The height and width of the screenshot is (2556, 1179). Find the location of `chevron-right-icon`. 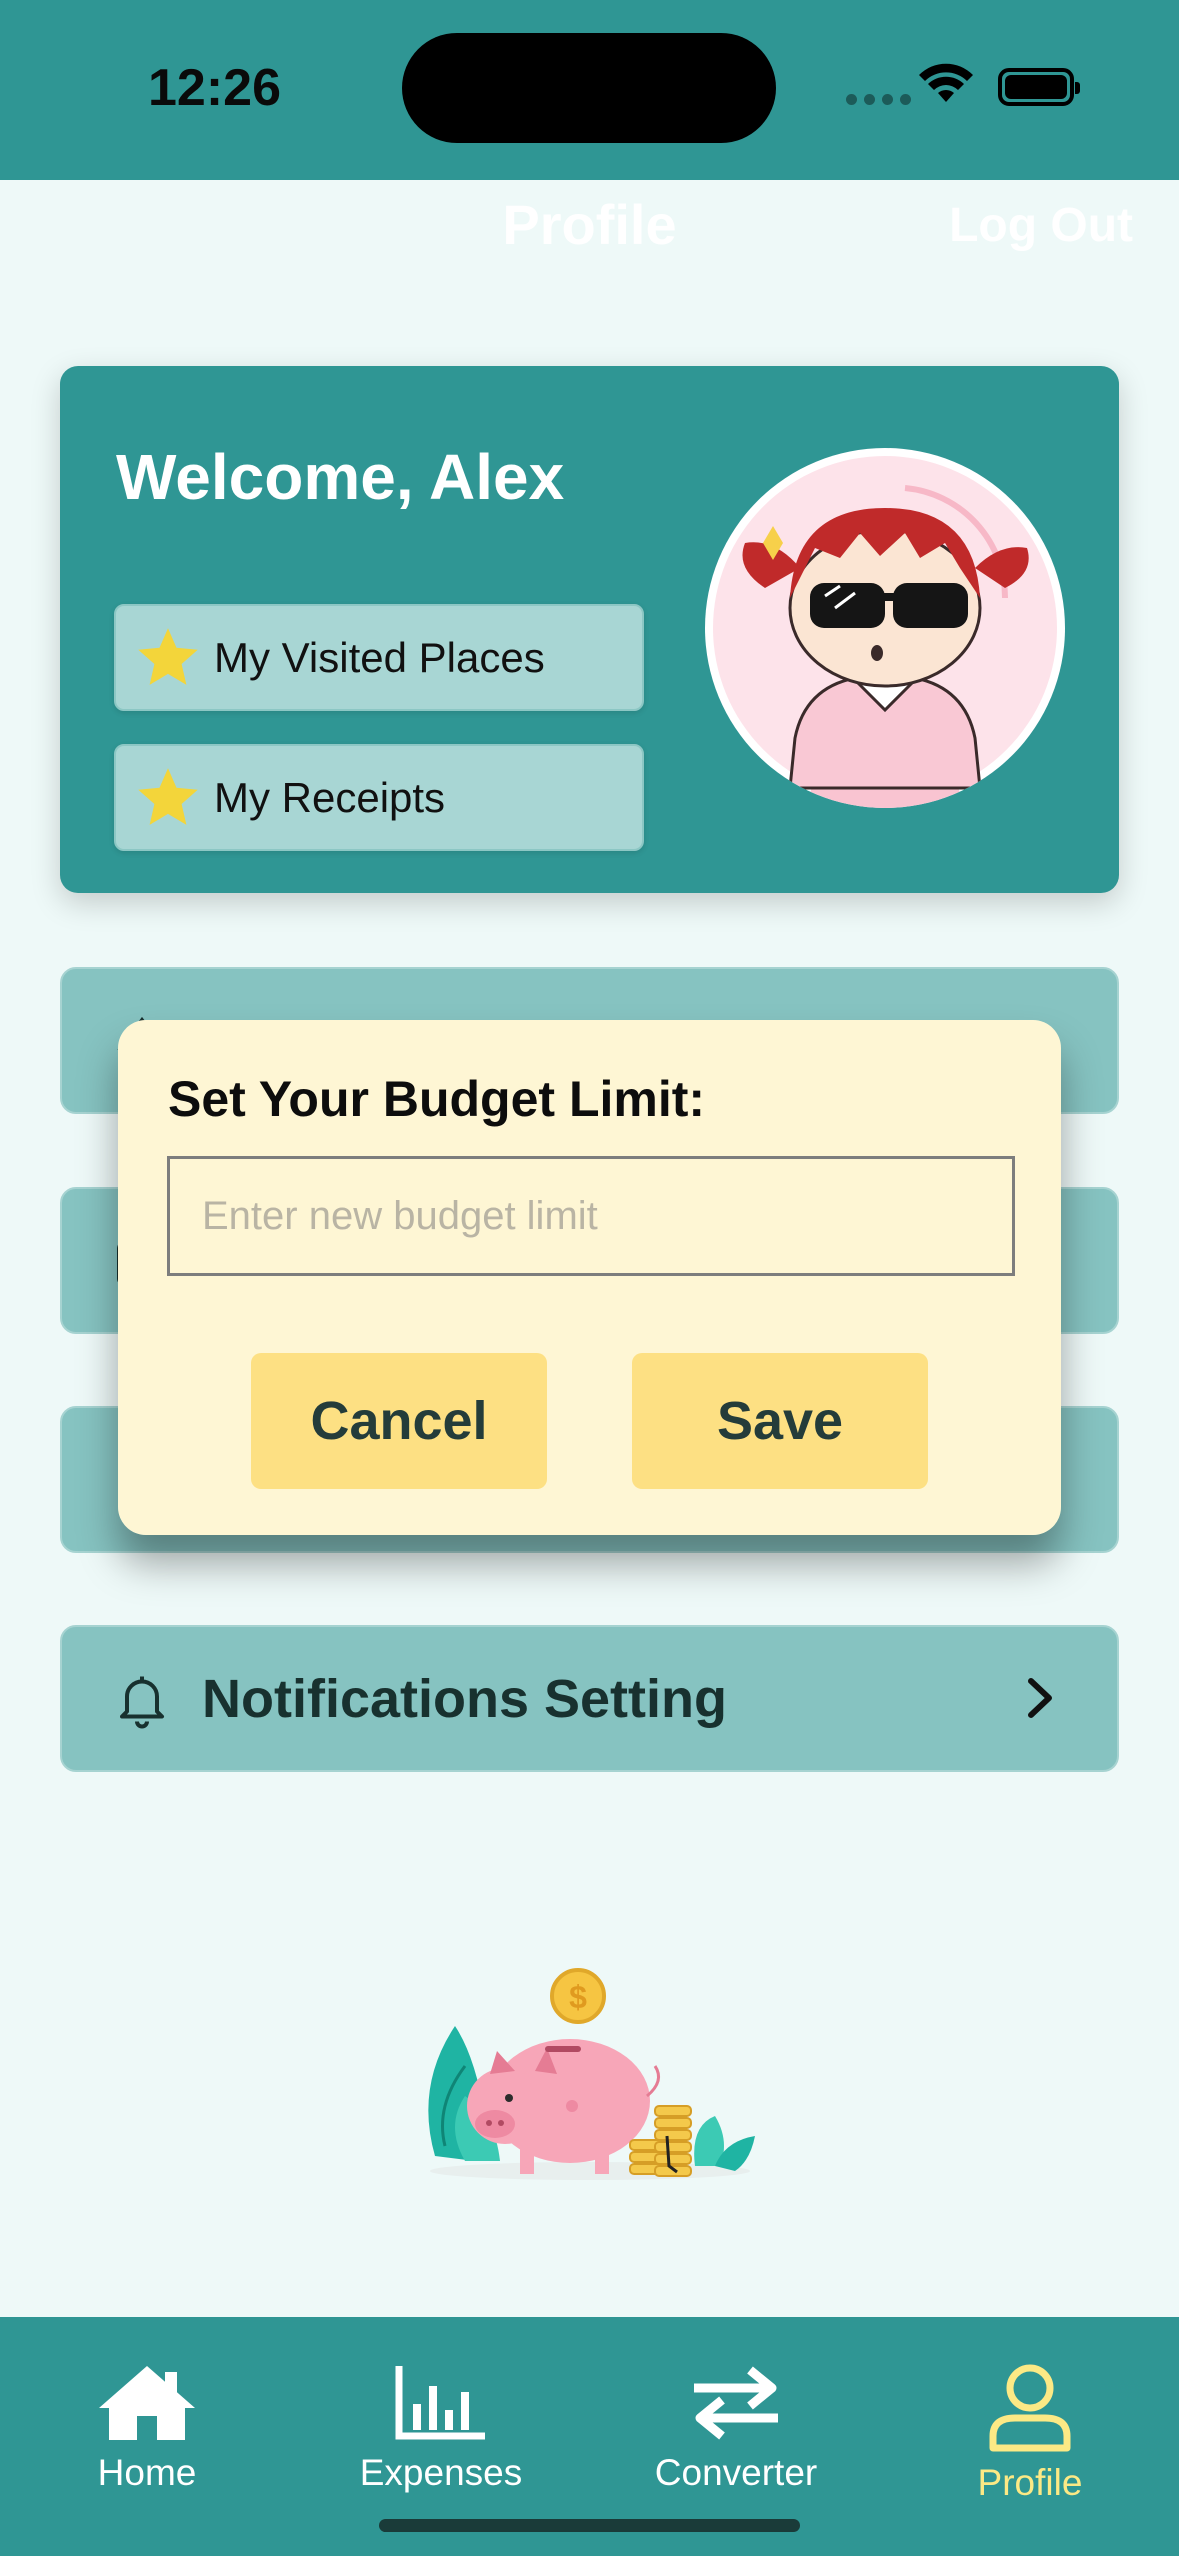

chevron-right-icon is located at coordinates (1040, 1698).